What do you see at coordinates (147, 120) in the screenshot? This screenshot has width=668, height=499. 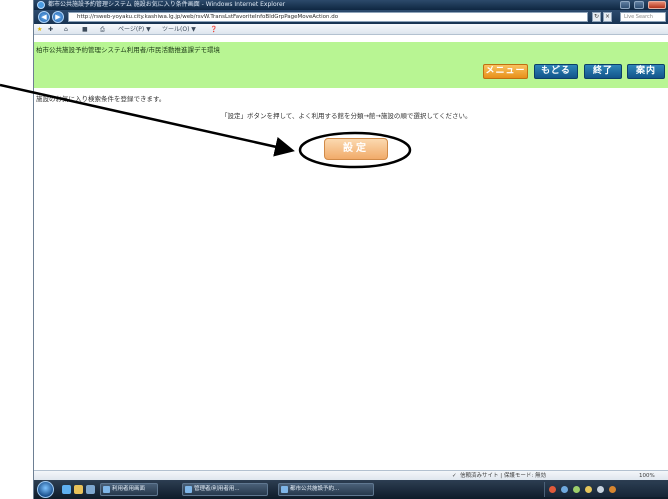 I see `annotation-arrow` at bounding box center [147, 120].